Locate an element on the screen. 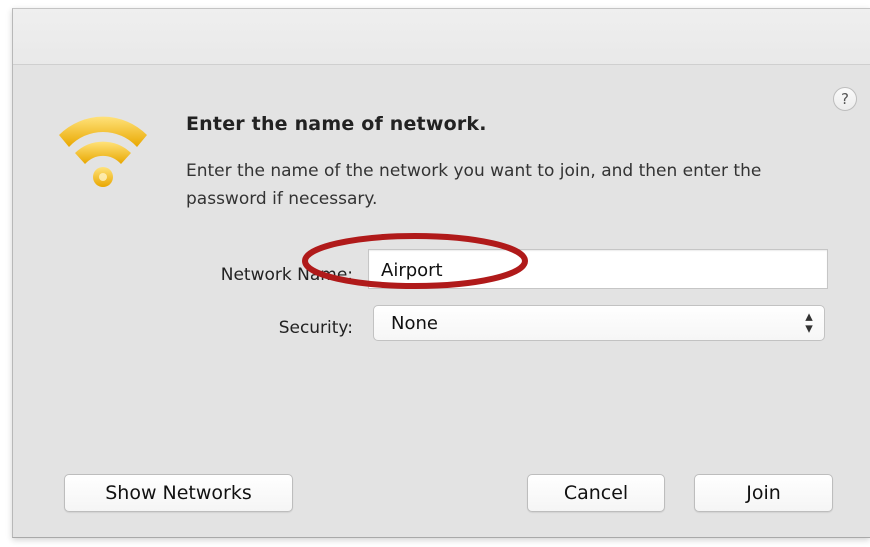 This screenshot has height=547, width=870. security-value: None is located at coordinates (414, 323).